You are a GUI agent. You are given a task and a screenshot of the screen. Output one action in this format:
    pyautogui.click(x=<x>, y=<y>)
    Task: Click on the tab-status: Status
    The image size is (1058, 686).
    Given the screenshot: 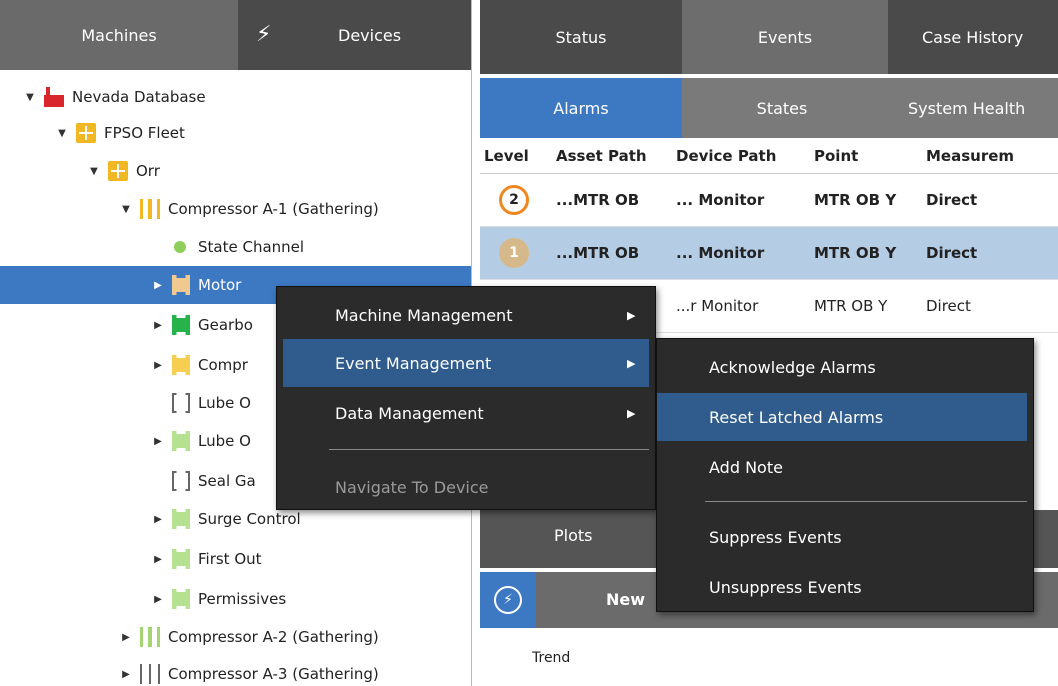 What is the action you would take?
    pyautogui.click(x=581, y=37)
    